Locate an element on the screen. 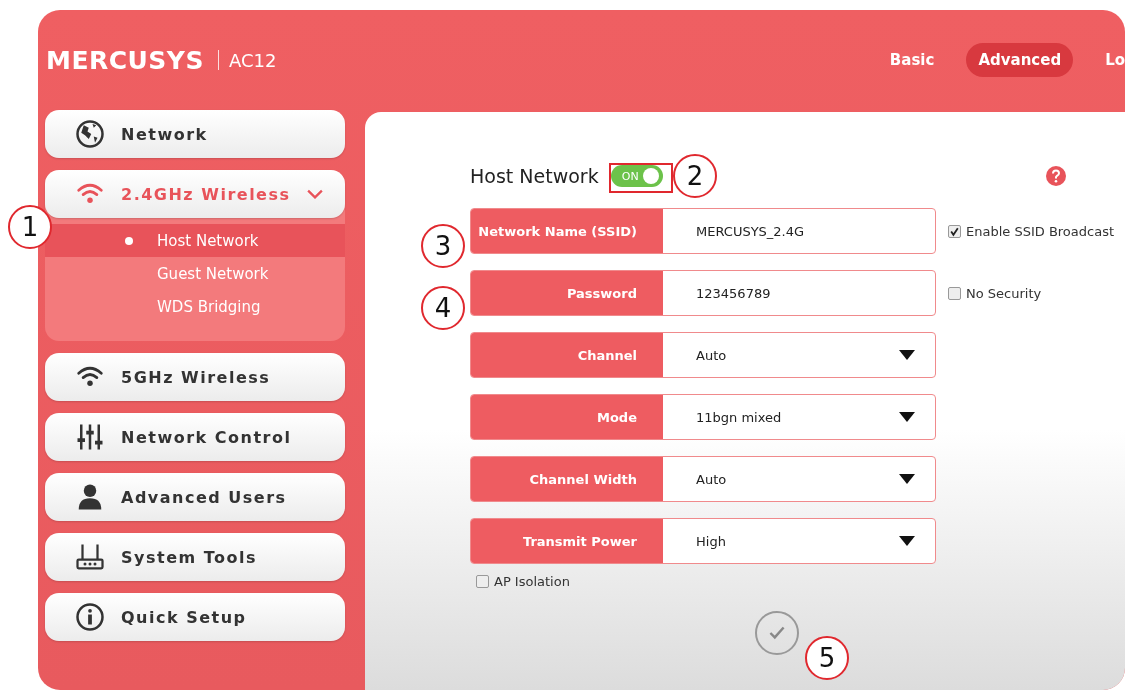  section-title: Host Network is located at coordinates (534, 176).